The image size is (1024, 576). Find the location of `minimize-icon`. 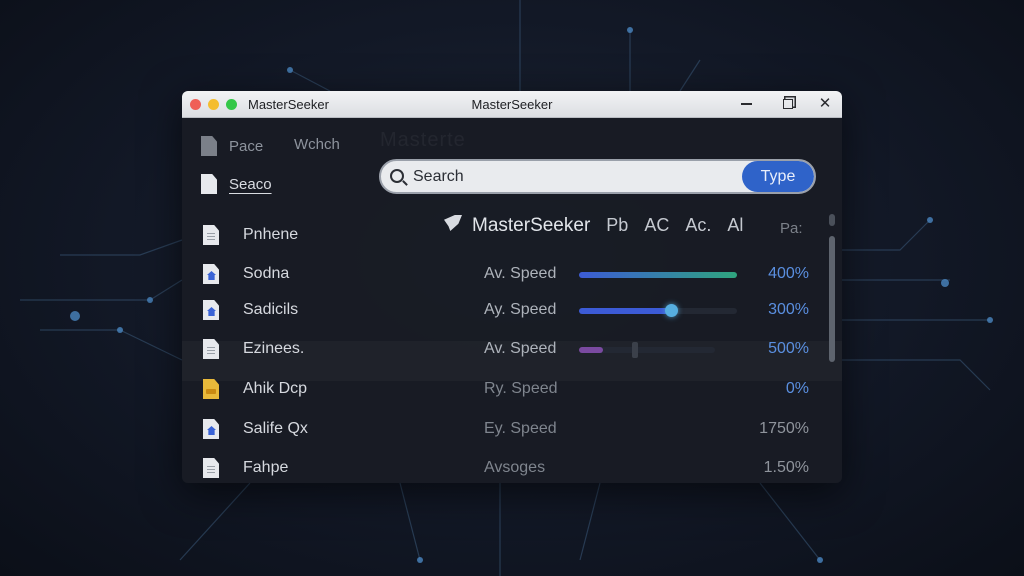

minimize-icon is located at coordinates (746, 104).